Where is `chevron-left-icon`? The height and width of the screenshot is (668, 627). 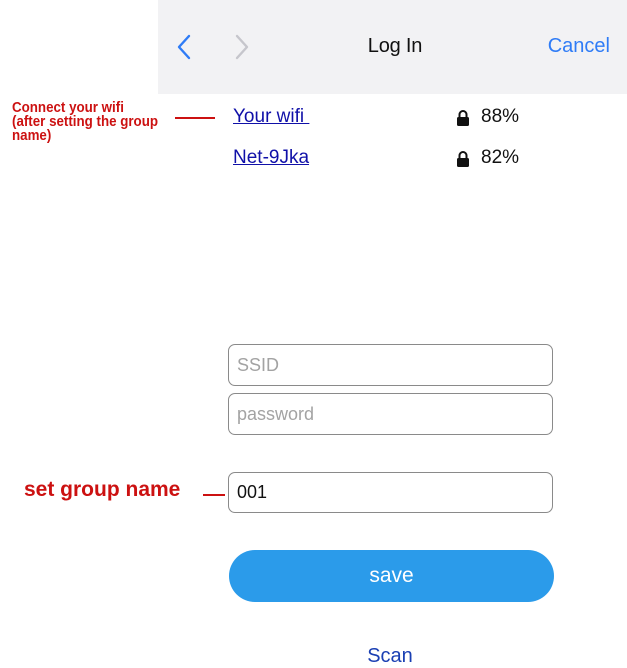
chevron-left-icon is located at coordinates (184, 47).